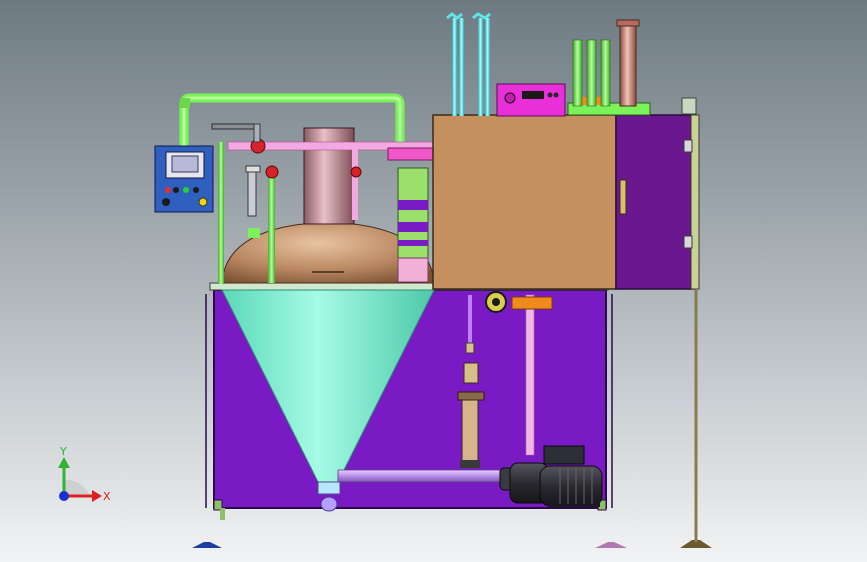  Describe the element at coordinates (688, 242) in the screenshot. I see `cabinet-hinge-bottom` at that location.